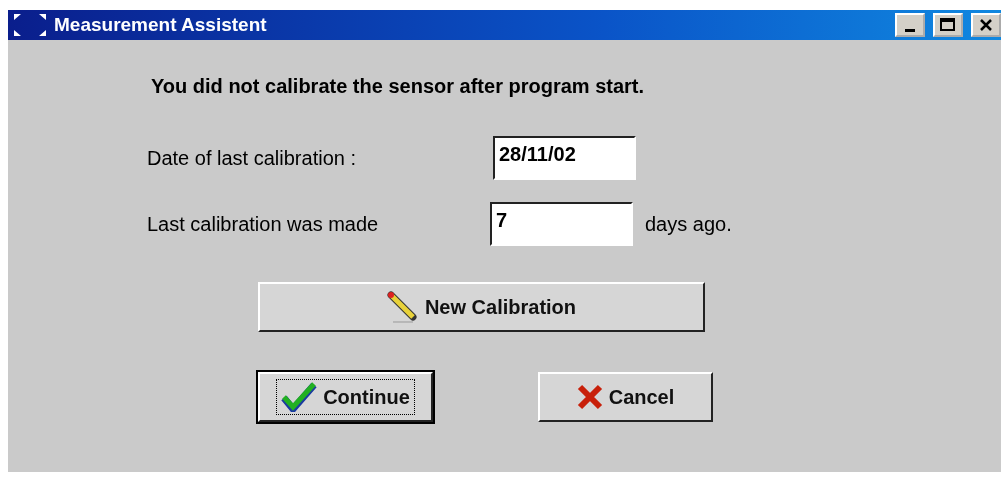 The image size is (1001, 482). Describe the element at coordinates (299, 397) in the screenshot. I see `checkmark-icon` at that location.